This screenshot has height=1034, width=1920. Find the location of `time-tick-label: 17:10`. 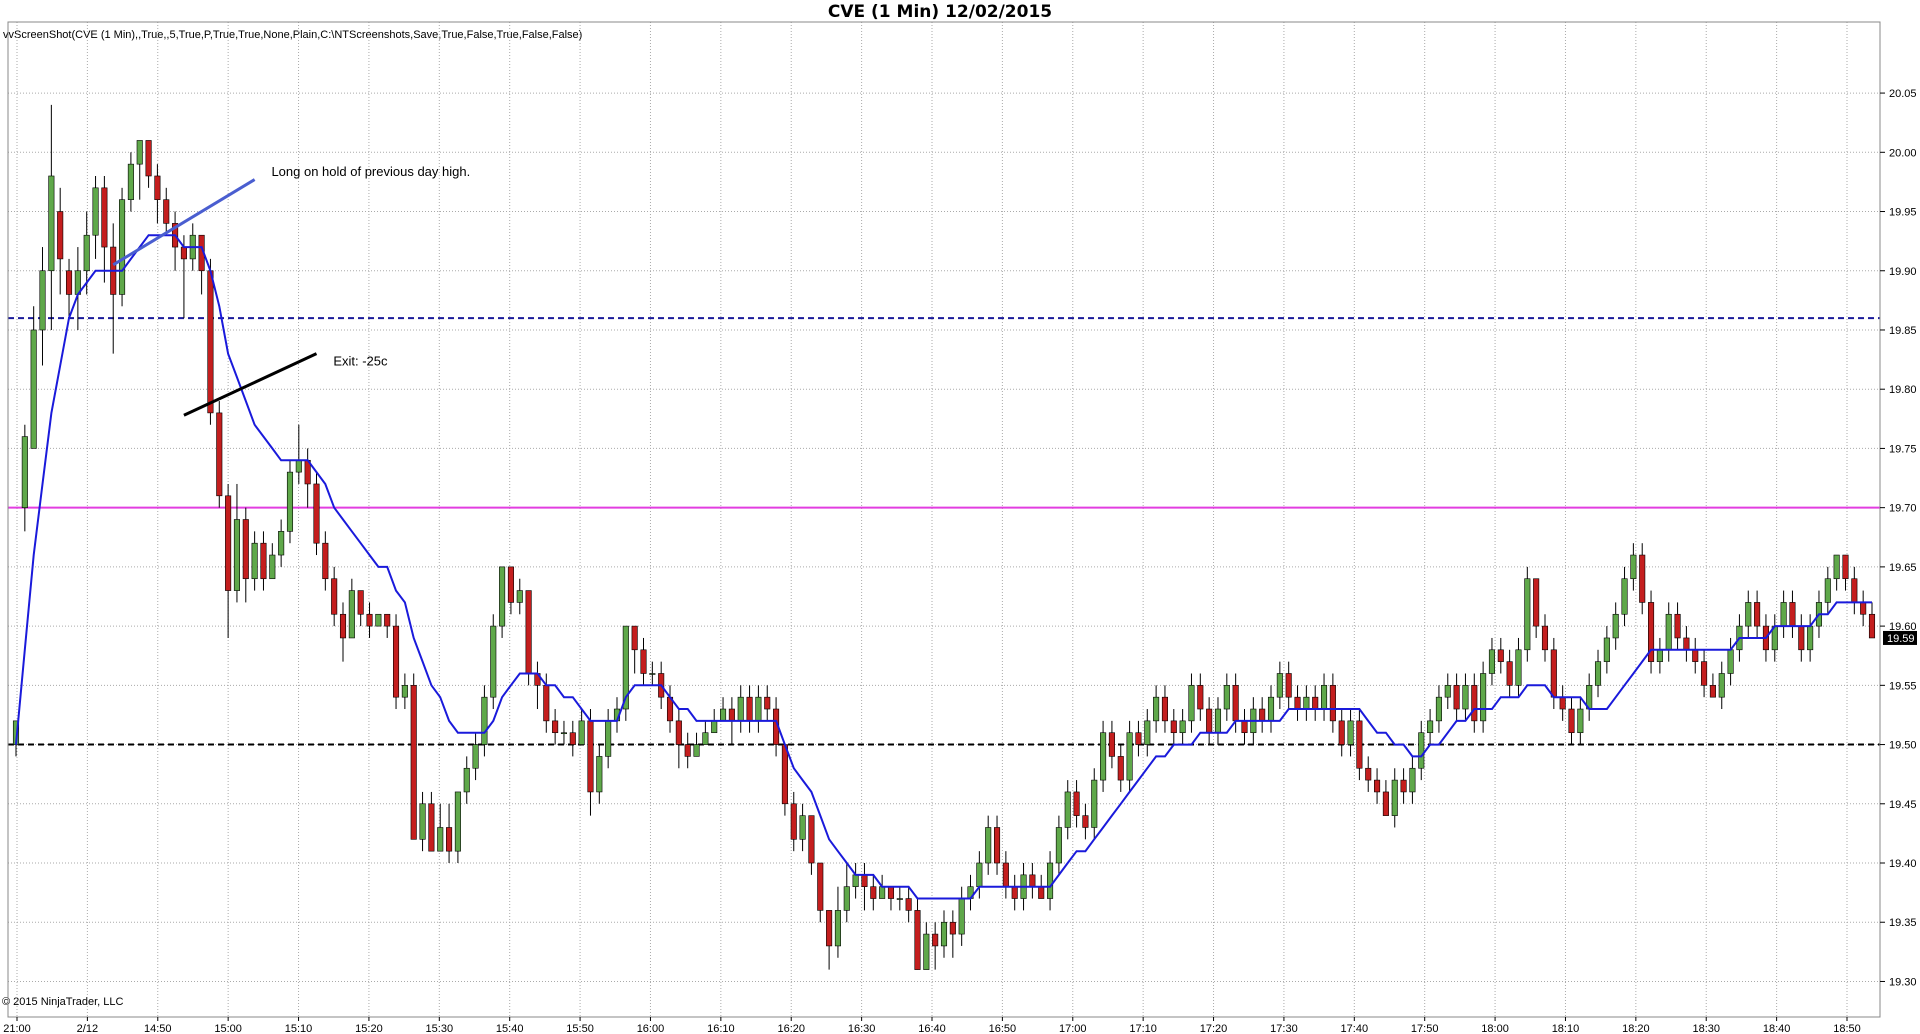

time-tick-label: 17:10 is located at coordinates (1143, 1028).